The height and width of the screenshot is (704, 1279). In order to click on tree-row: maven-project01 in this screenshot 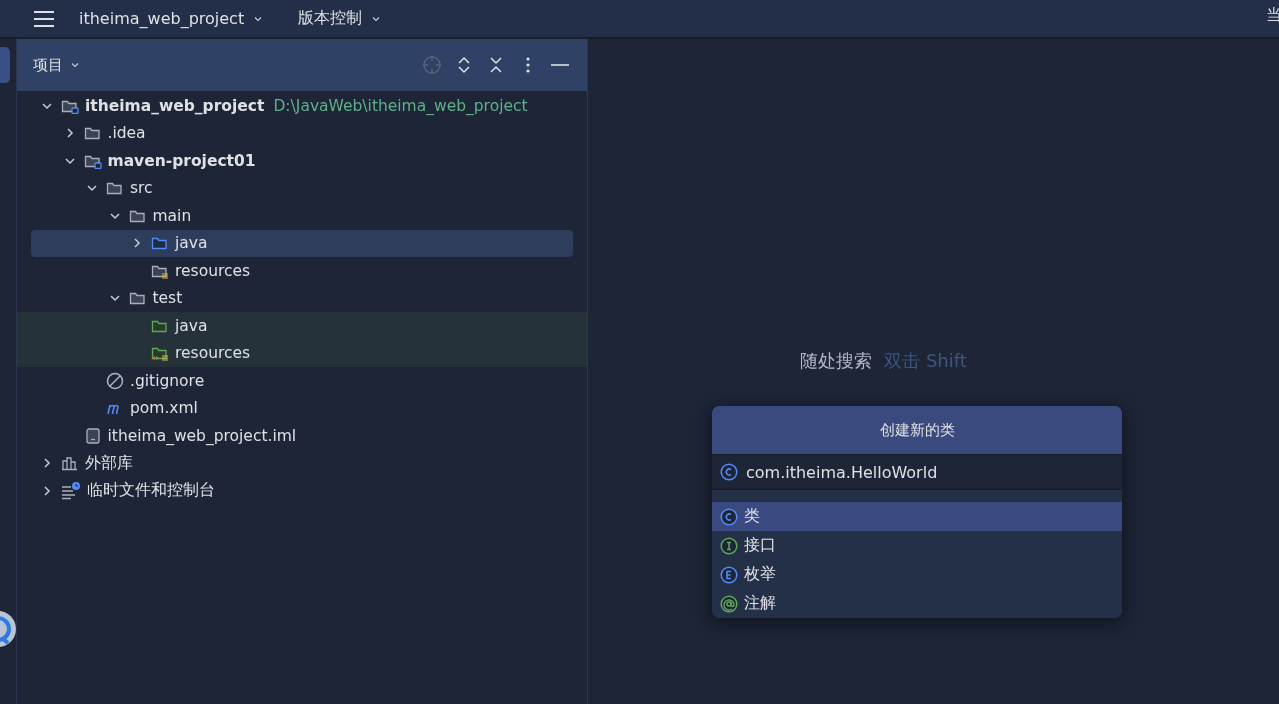, I will do `click(302, 161)`.